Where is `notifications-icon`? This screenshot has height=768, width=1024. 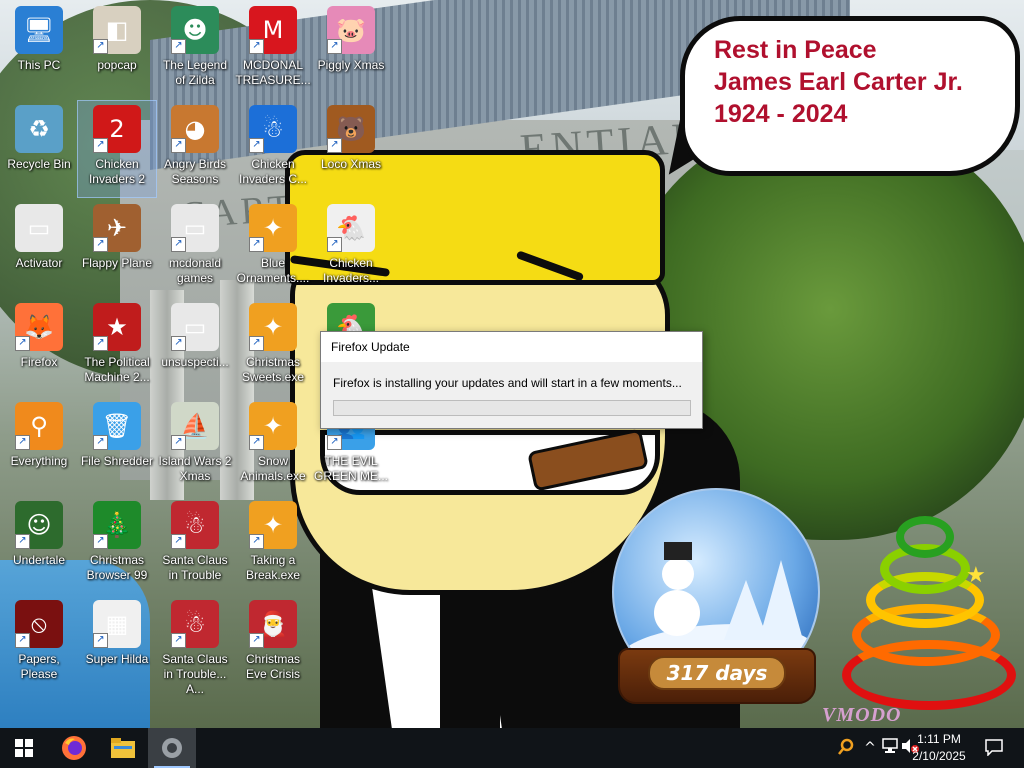
notifications-icon is located at coordinates (994, 748).